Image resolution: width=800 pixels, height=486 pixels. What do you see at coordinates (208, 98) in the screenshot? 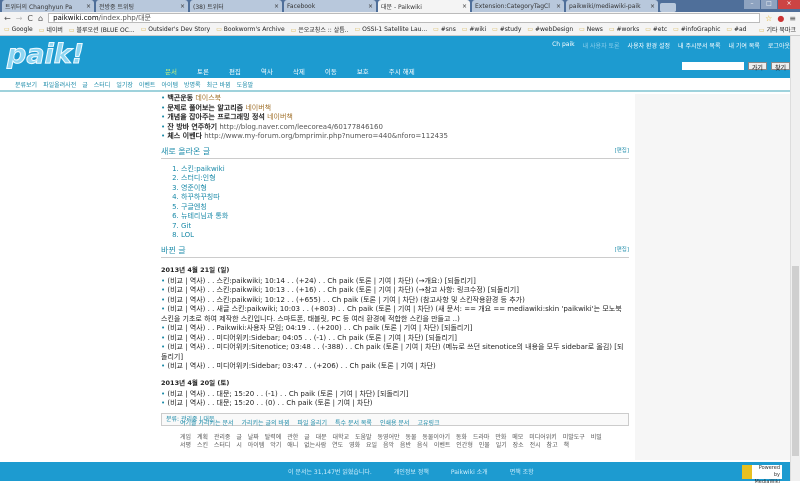
I see `external-link: 데이스북` at bounding box center [208, 98].